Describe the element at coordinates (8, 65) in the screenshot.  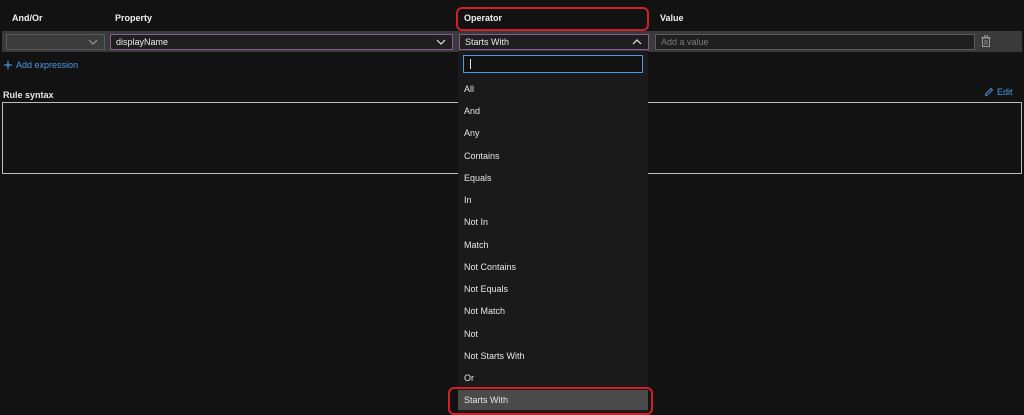
I see `plus-icon` at that location.